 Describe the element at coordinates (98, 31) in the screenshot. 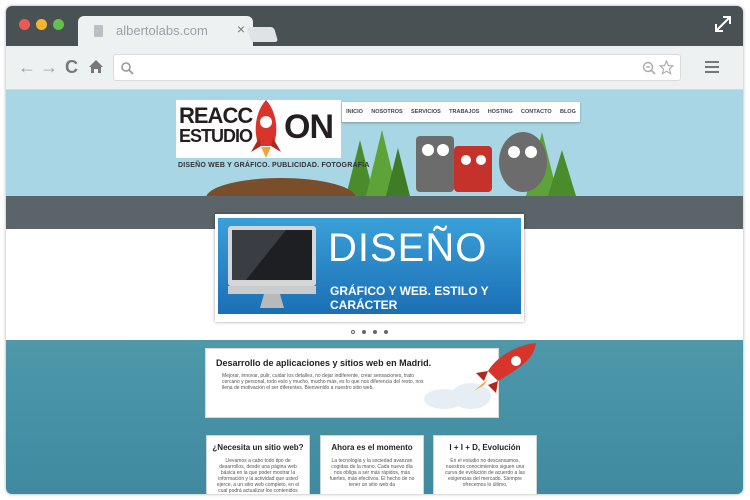

I see `page-icon` at that location.